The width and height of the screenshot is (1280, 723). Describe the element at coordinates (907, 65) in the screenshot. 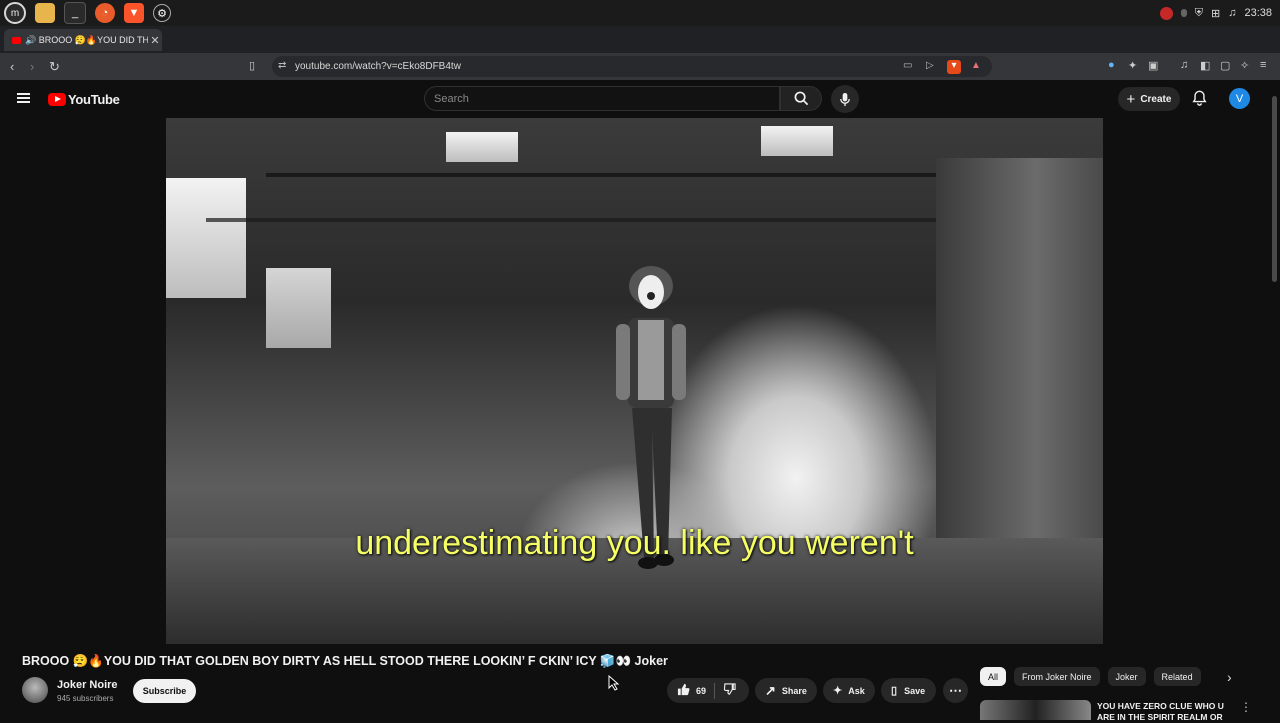

I see `cast-icon: ▭` at that location.